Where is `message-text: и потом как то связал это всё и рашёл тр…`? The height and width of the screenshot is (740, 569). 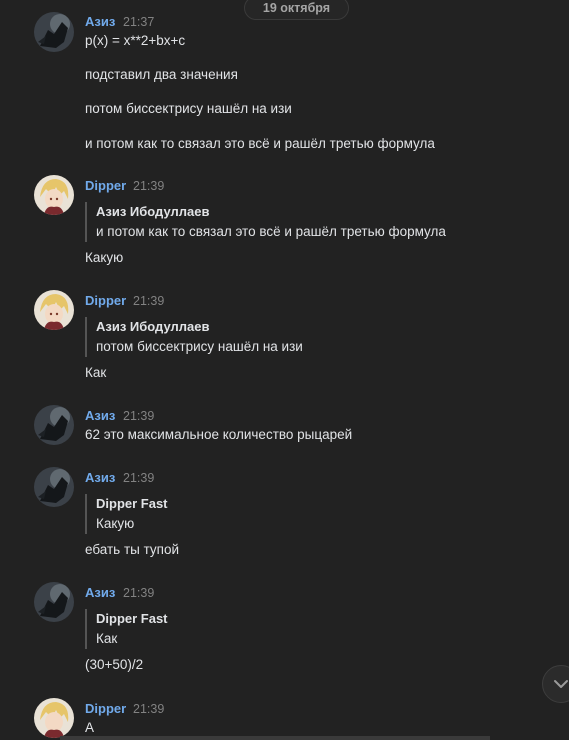 message-text: и потом как то связал это всё и рашёл тр… is located at coordinates (260, 143).